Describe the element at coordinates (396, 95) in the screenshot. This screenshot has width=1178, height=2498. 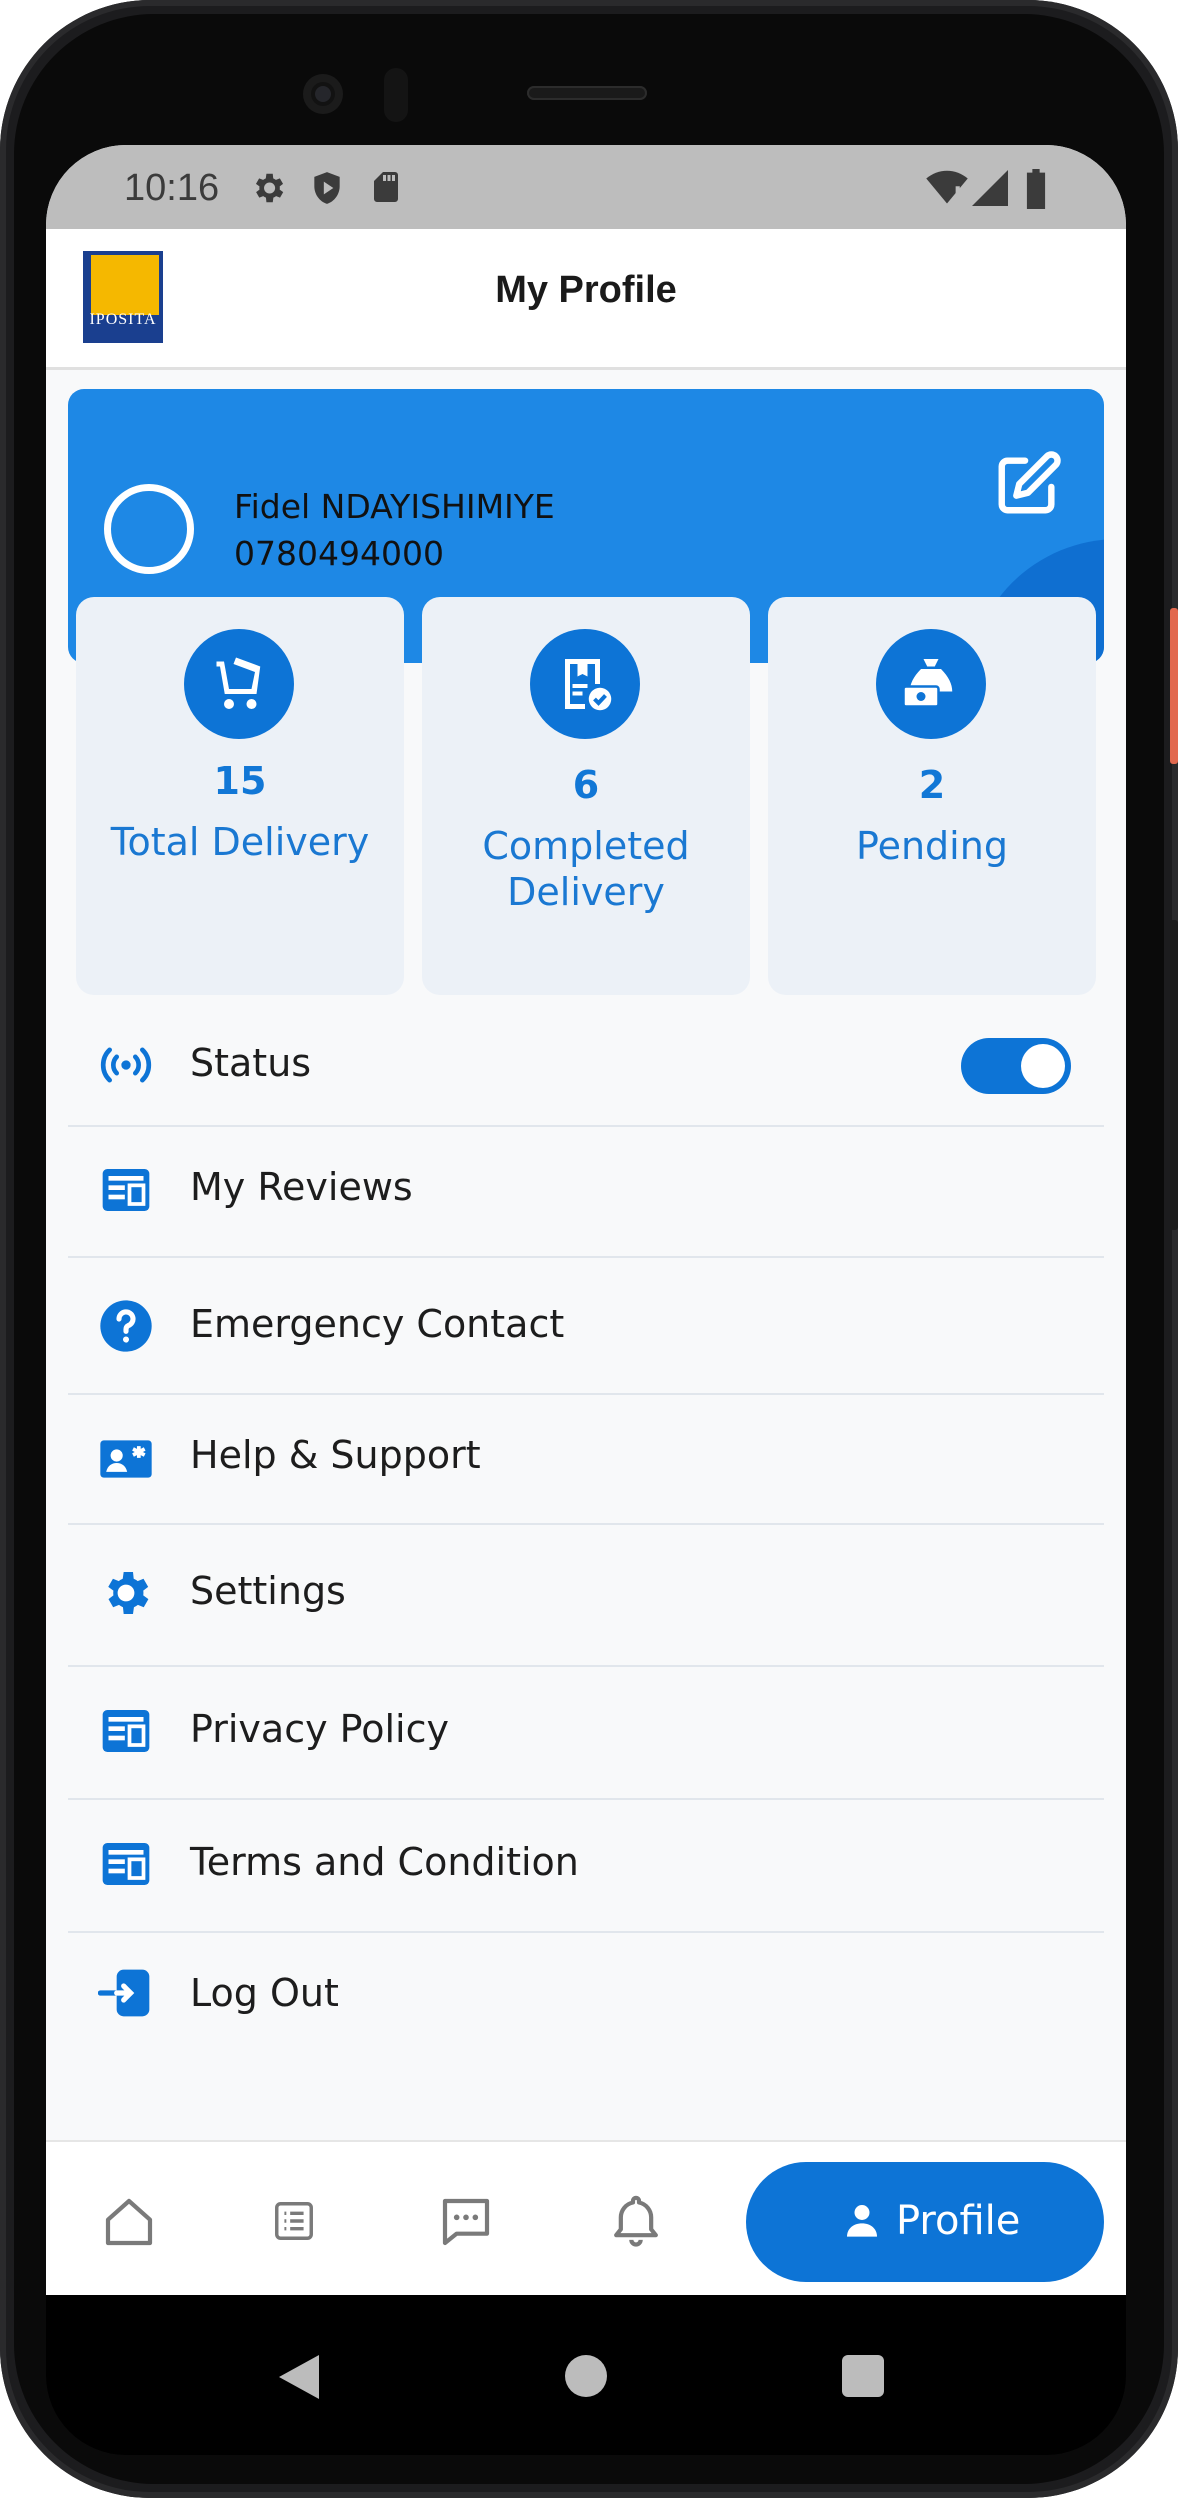
I see `proximity-sensor` at that location.